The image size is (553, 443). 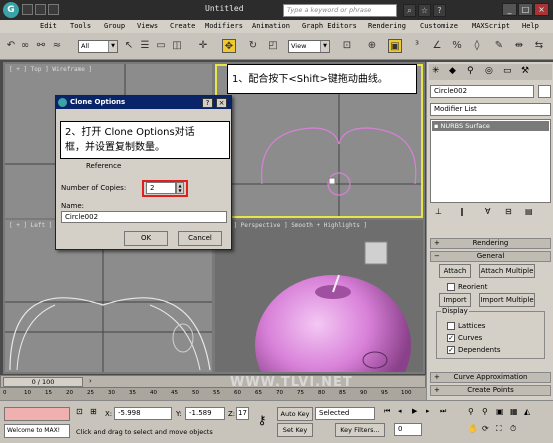 What do you see at coordinates (90, 381) in the screenshot?
I see `slider-next-icon: ›` at bounding box center [90, 381].